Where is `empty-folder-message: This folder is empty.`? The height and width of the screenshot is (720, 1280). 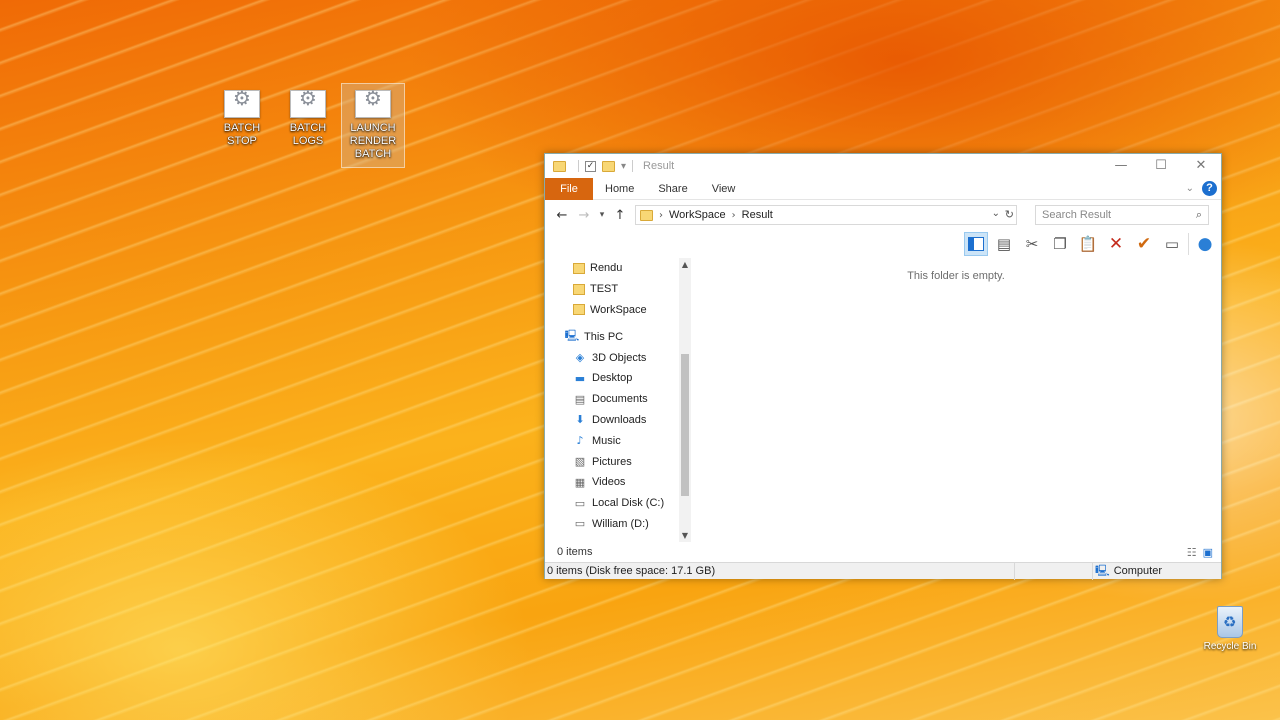
empty-folder-message: This folder is empty. is located at coordinates (956, 276).